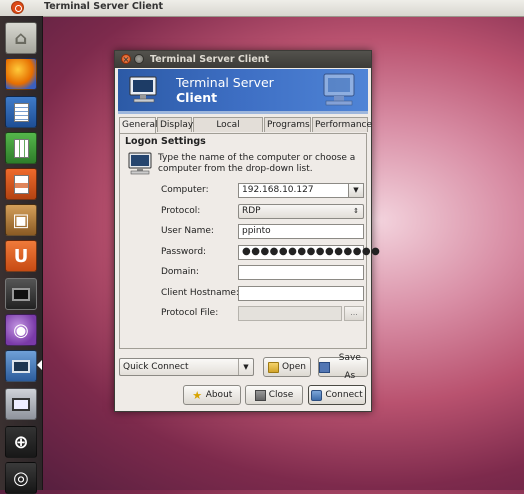 The height and width of the screenshot is (494, 524). I want to click on client-hostname-label: Client Hostname:, so click(200, 293).